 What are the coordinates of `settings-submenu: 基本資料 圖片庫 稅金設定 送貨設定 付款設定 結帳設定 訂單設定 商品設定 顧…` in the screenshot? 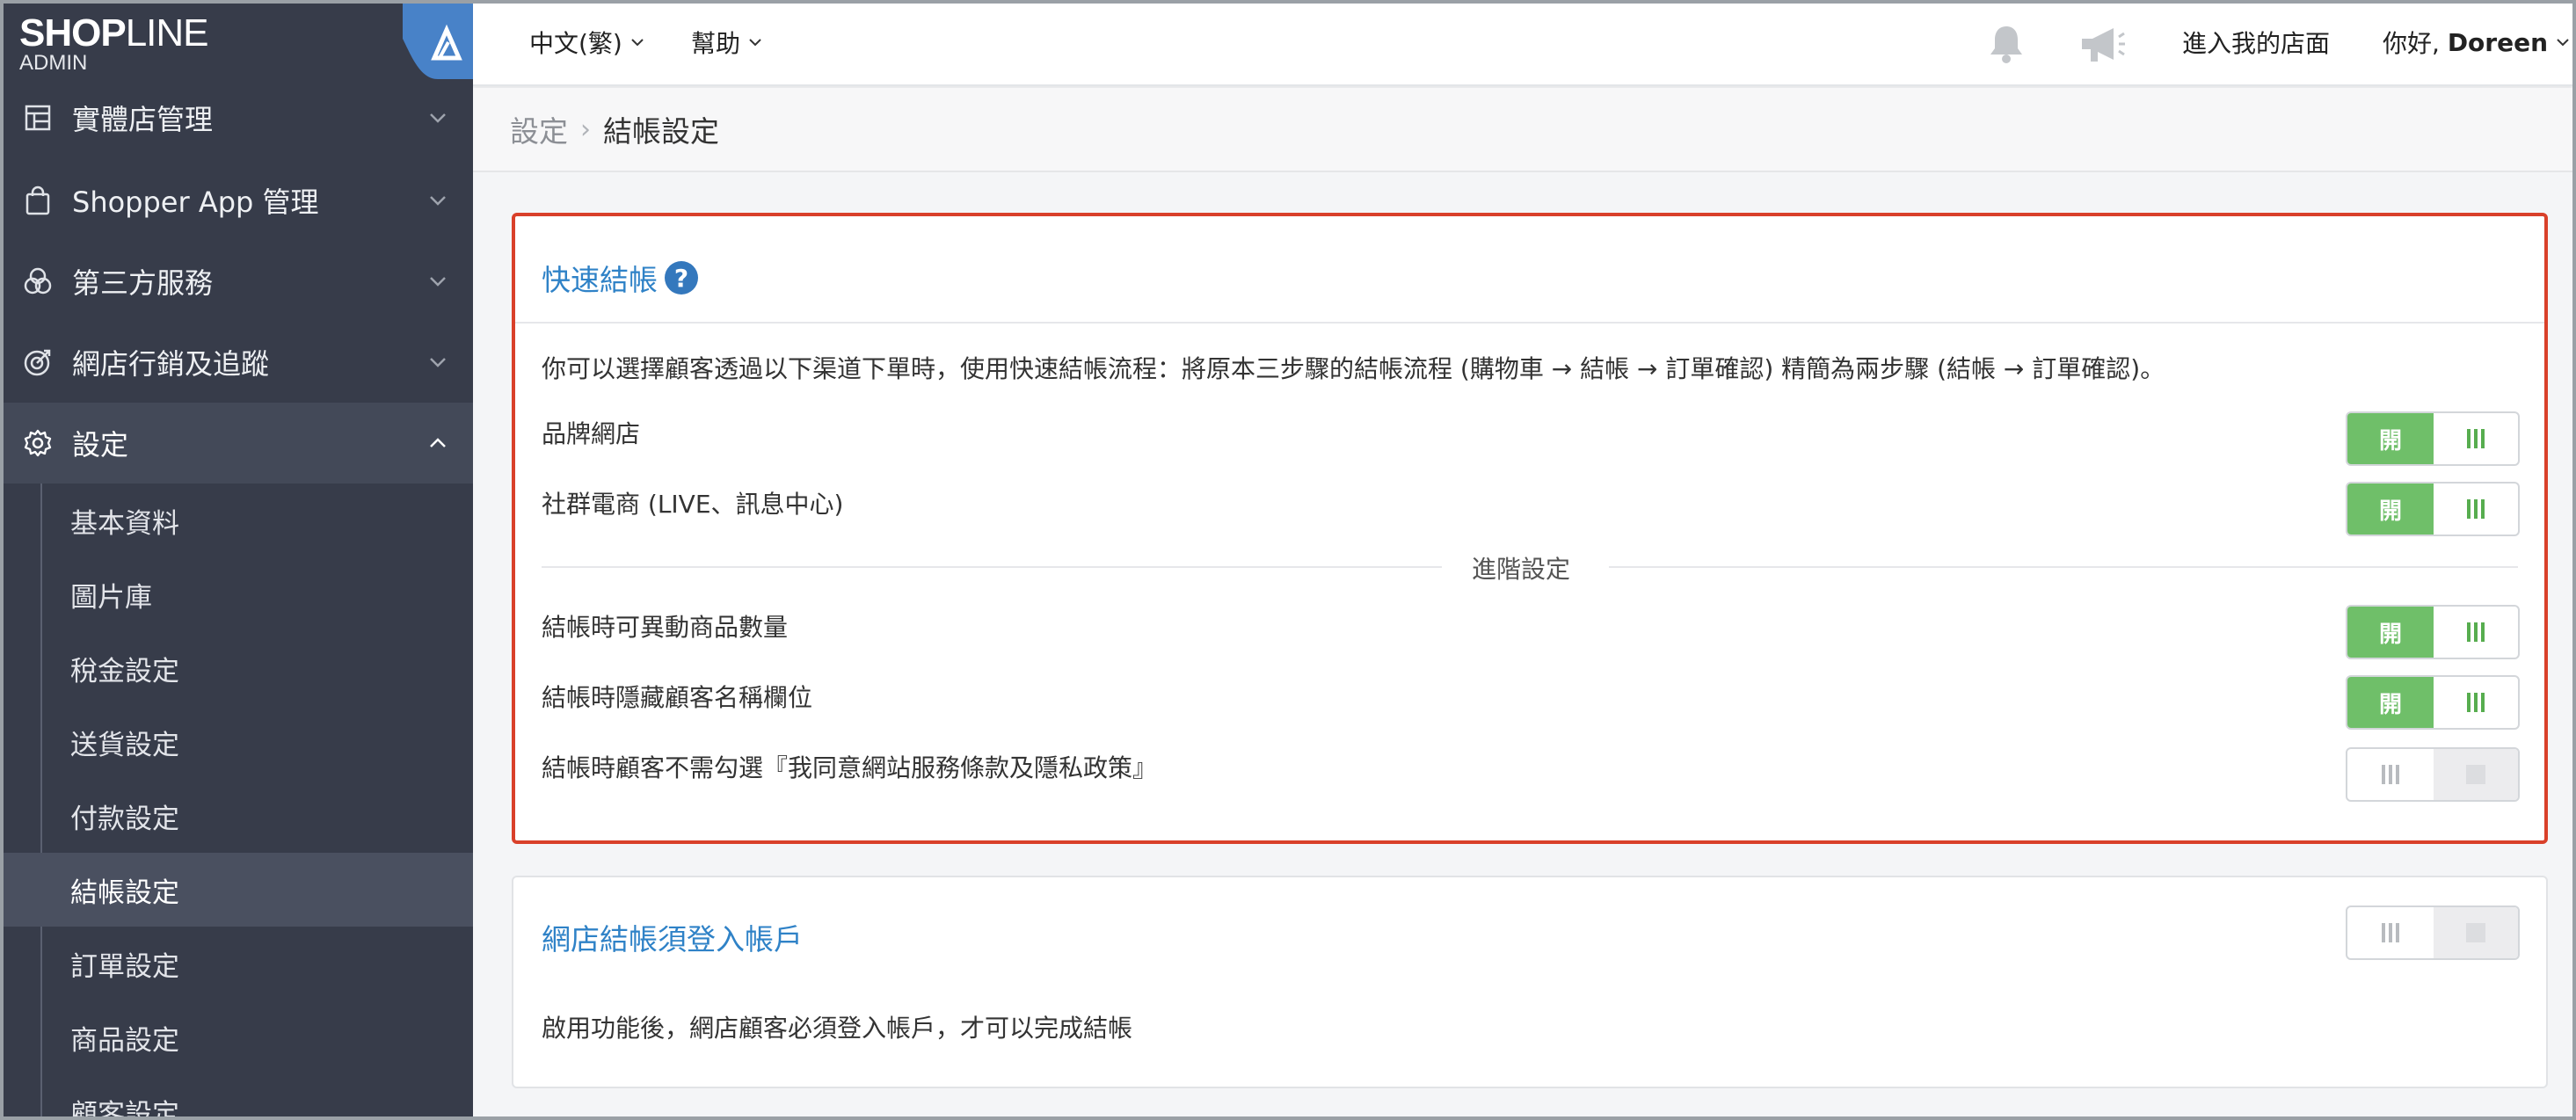 It's located at (238, 800).